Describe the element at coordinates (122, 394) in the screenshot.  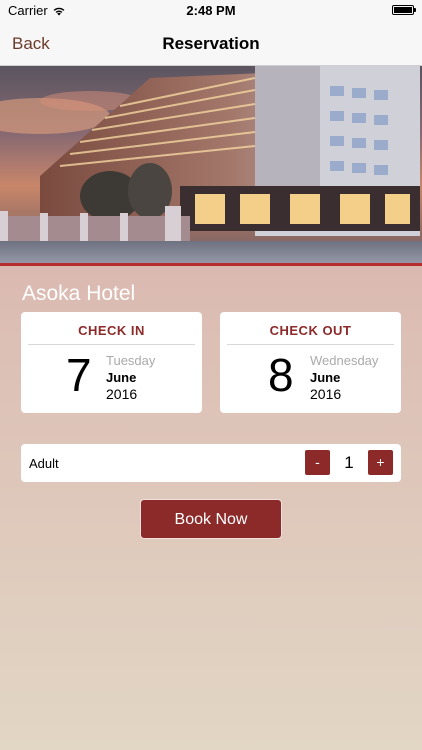
I see `check-in-year: 2016` at that location.